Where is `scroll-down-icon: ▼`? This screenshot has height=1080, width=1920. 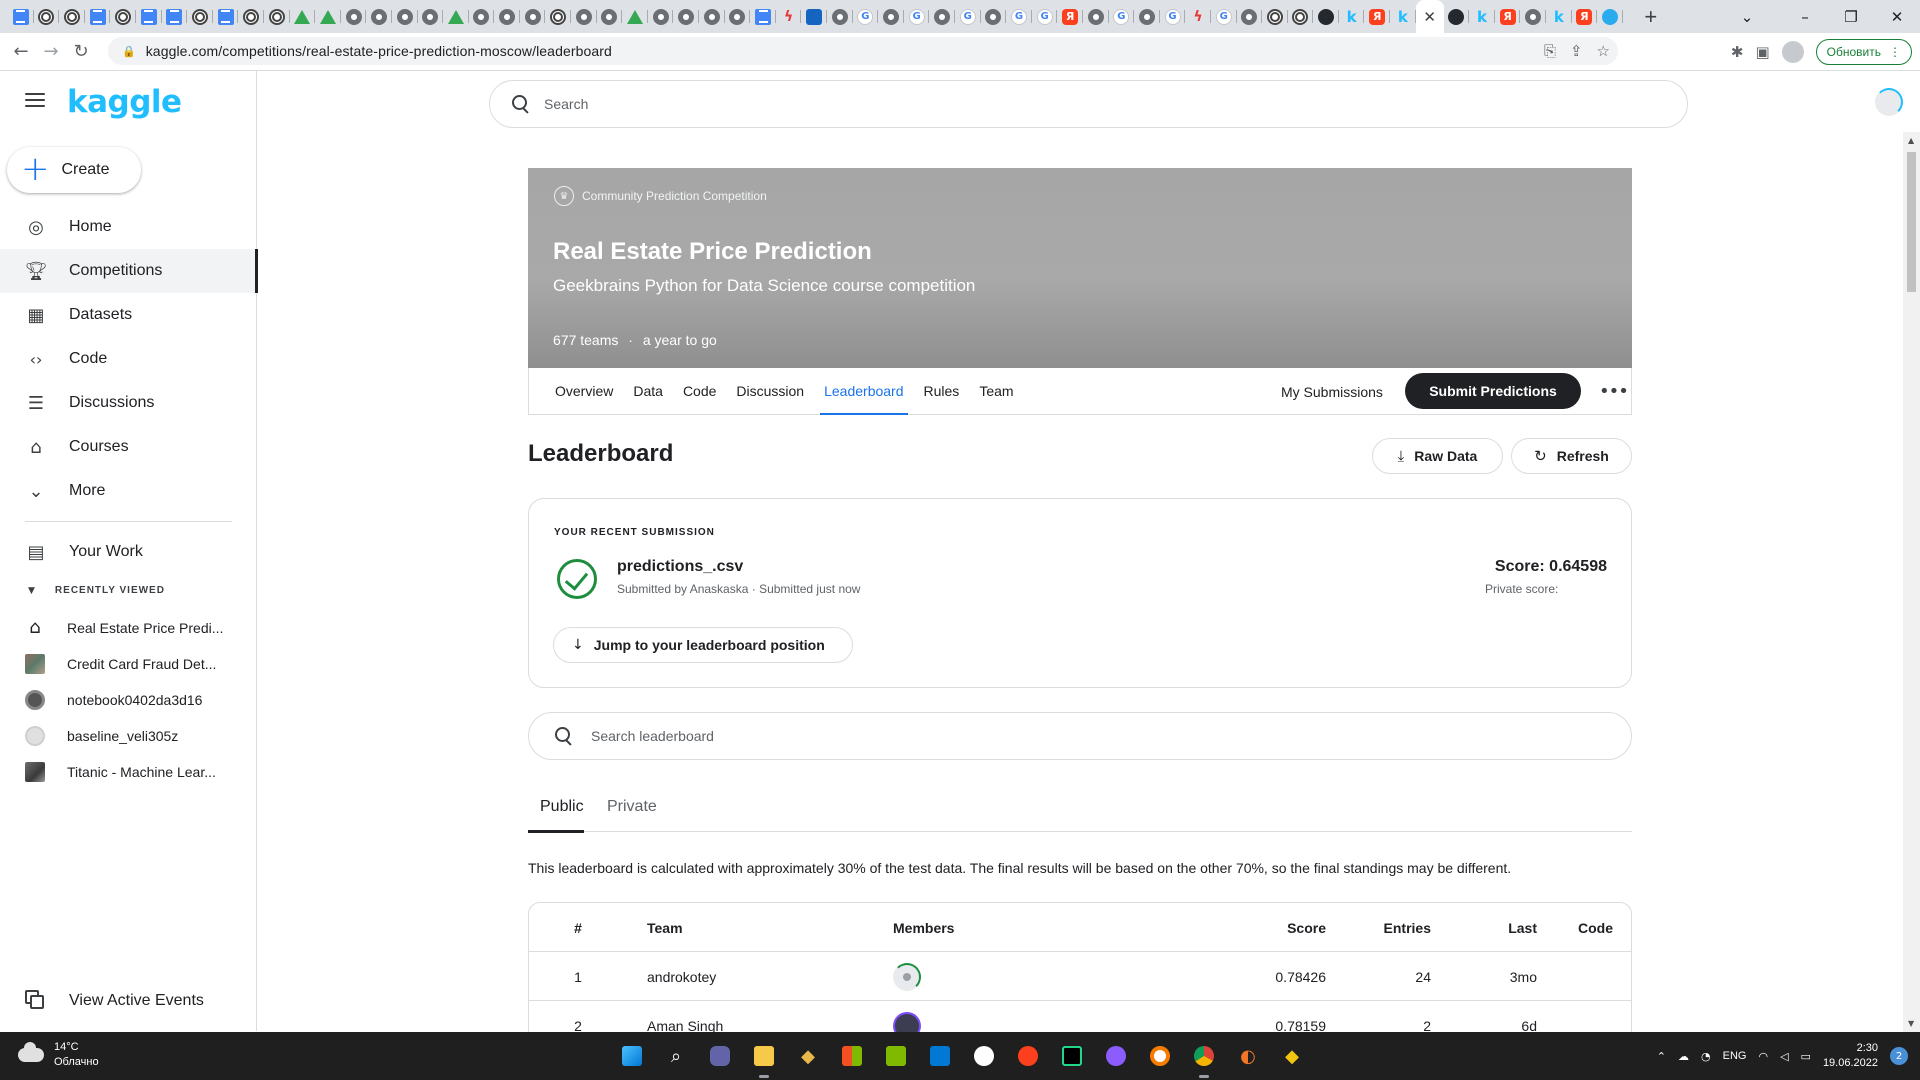 scroll-down-icon: ▼ is located at coordinates (1911, 1023).